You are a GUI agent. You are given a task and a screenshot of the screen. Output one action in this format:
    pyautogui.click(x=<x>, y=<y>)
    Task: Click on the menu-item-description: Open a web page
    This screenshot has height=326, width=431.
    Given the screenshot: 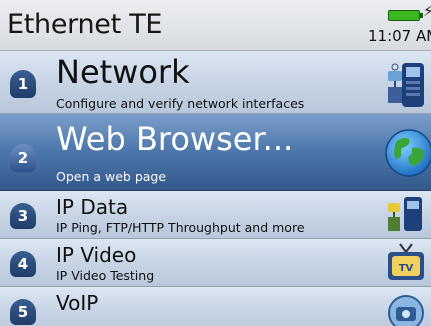 What is the action you would take?
    pyautogui.click(x=111, y=176)
    